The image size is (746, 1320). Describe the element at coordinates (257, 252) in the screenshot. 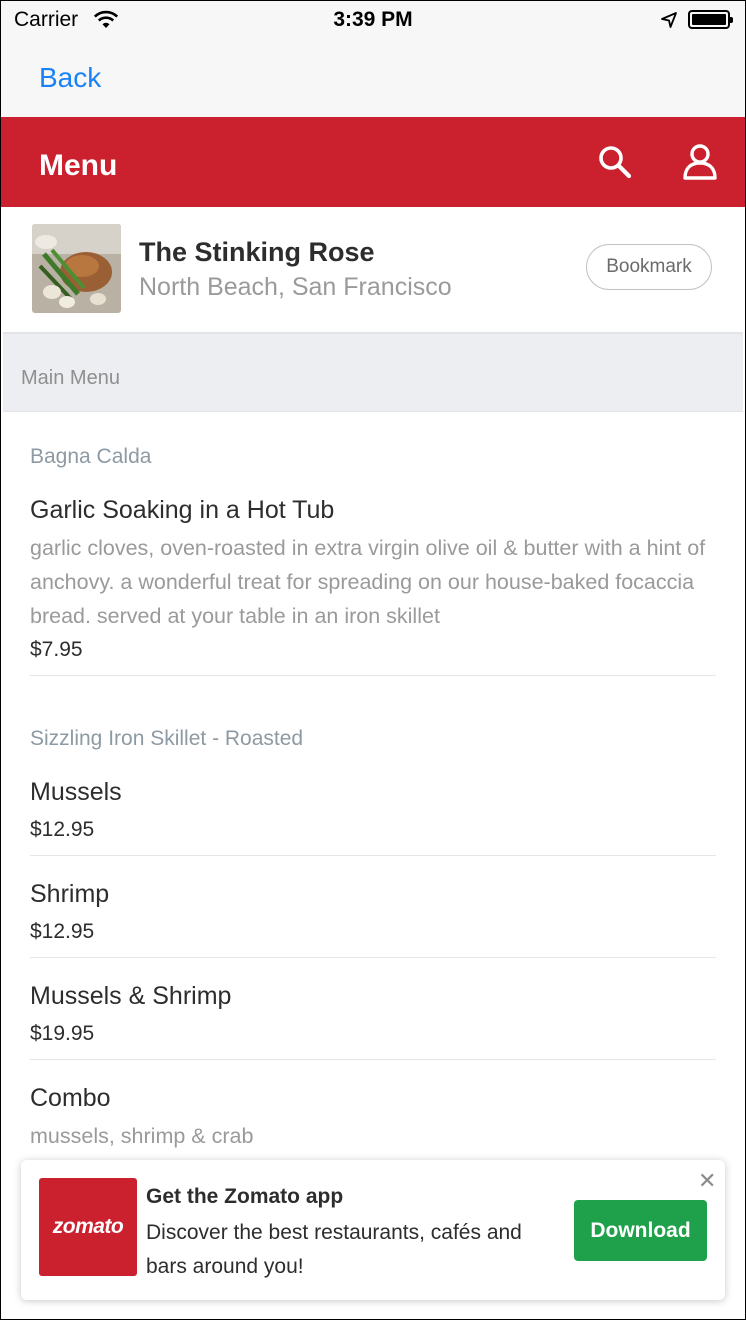

I see `restaurant-name: The Stinking Rose` at that location.